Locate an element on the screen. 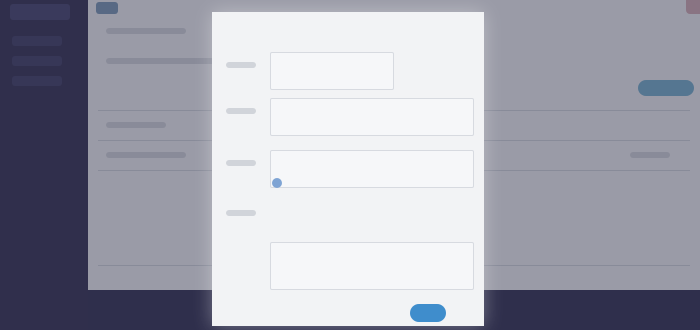  radio-selected-icon is located at coordinates (277, 183).